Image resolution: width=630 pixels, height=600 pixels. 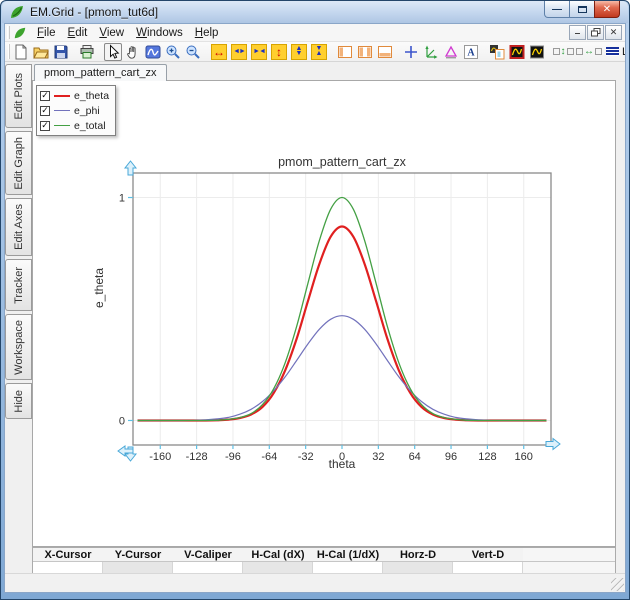 What do you see at coordinates (589, 52) in the screenshot?
I see `link-horizontal-icon: ↔` at bounding box center [589, 52].